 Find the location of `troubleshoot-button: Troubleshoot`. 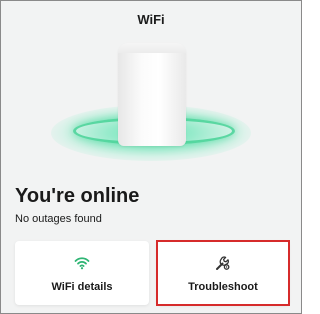

troubleshoot-button: Troubleshoot is located at coordinates (223, 273).